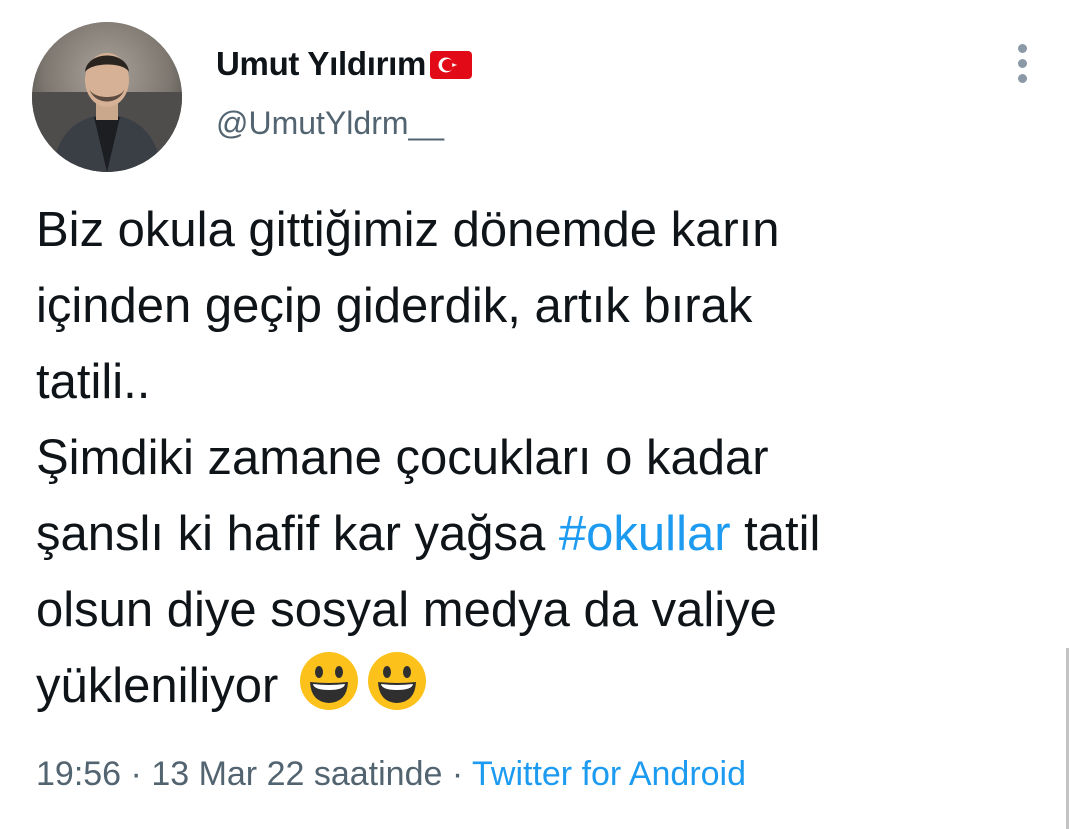  I want to click on more-options-icon, so click(1024, 64).